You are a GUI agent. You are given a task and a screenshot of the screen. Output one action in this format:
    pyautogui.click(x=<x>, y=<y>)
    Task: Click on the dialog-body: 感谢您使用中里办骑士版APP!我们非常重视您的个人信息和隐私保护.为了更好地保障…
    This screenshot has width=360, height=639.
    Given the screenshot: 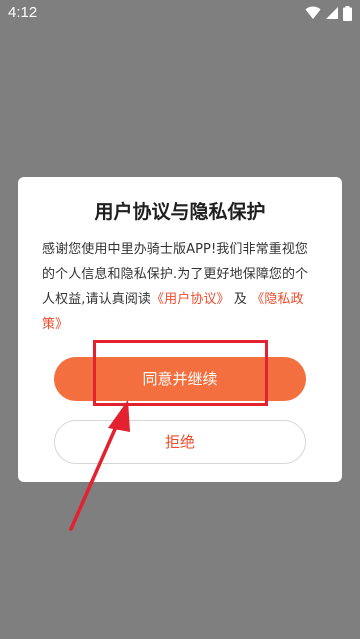 What is the action you would take?
    pyautogui.click(x=181, y=287)
    